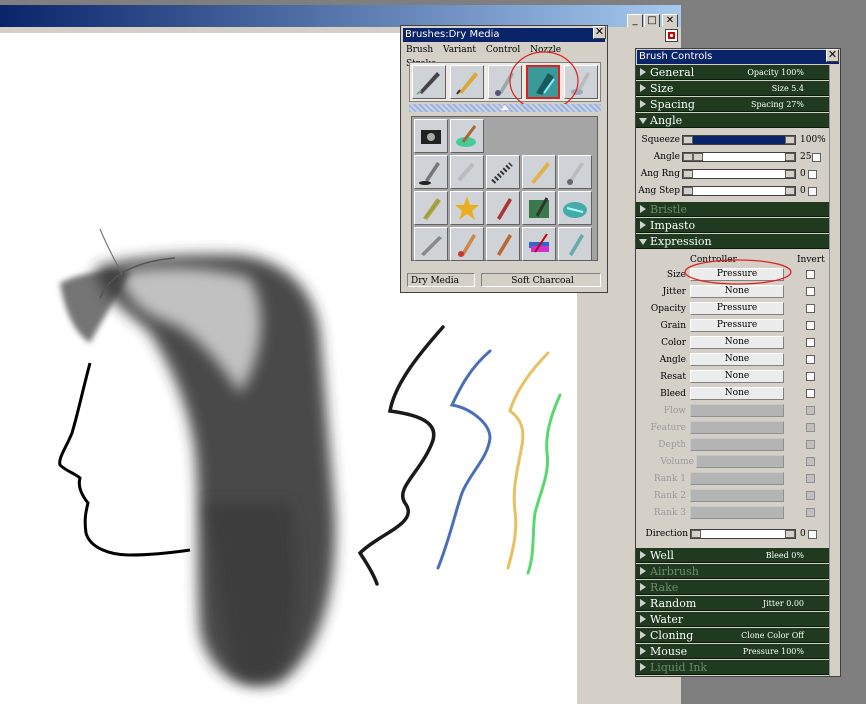 Image resolution: width=866 pixels, height=704 pixels. Describe the element at coordinates (669, 513) in the screenshot. I see `expr-rank3-label: Rank 3` at that location.